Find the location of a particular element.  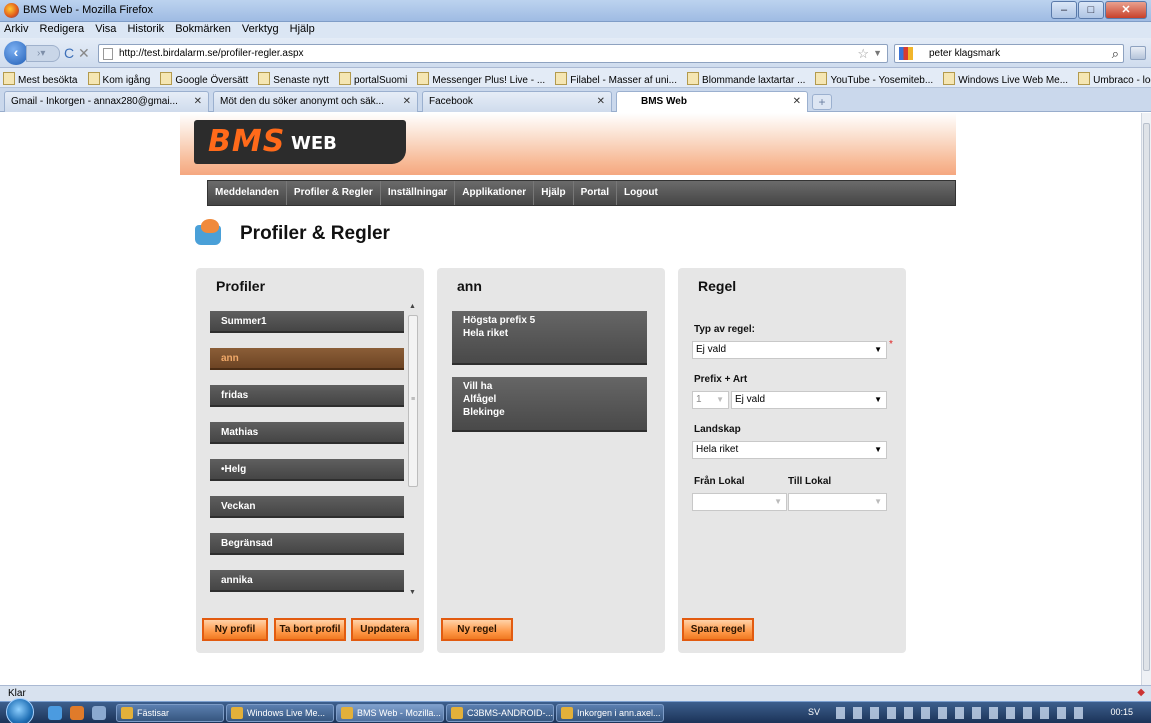

scroll-down-icon: ▼ is located at coordinates (412, 592).